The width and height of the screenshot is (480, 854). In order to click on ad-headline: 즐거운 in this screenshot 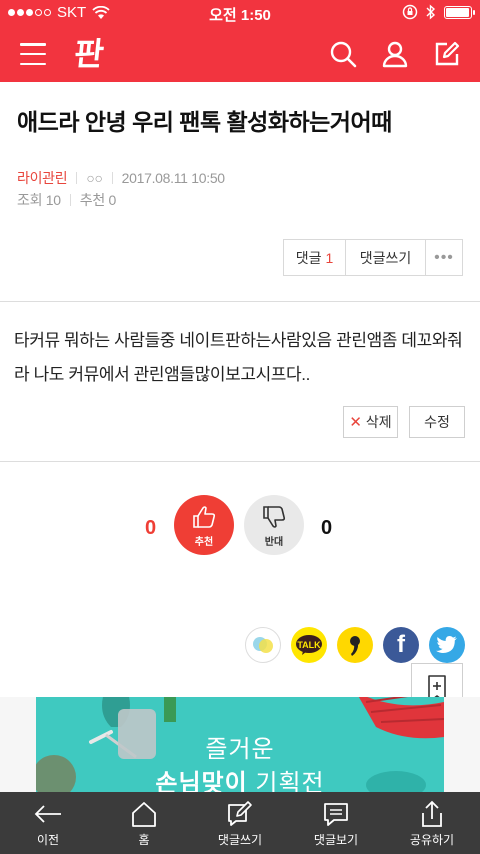, I will do `click(240, 749)`.